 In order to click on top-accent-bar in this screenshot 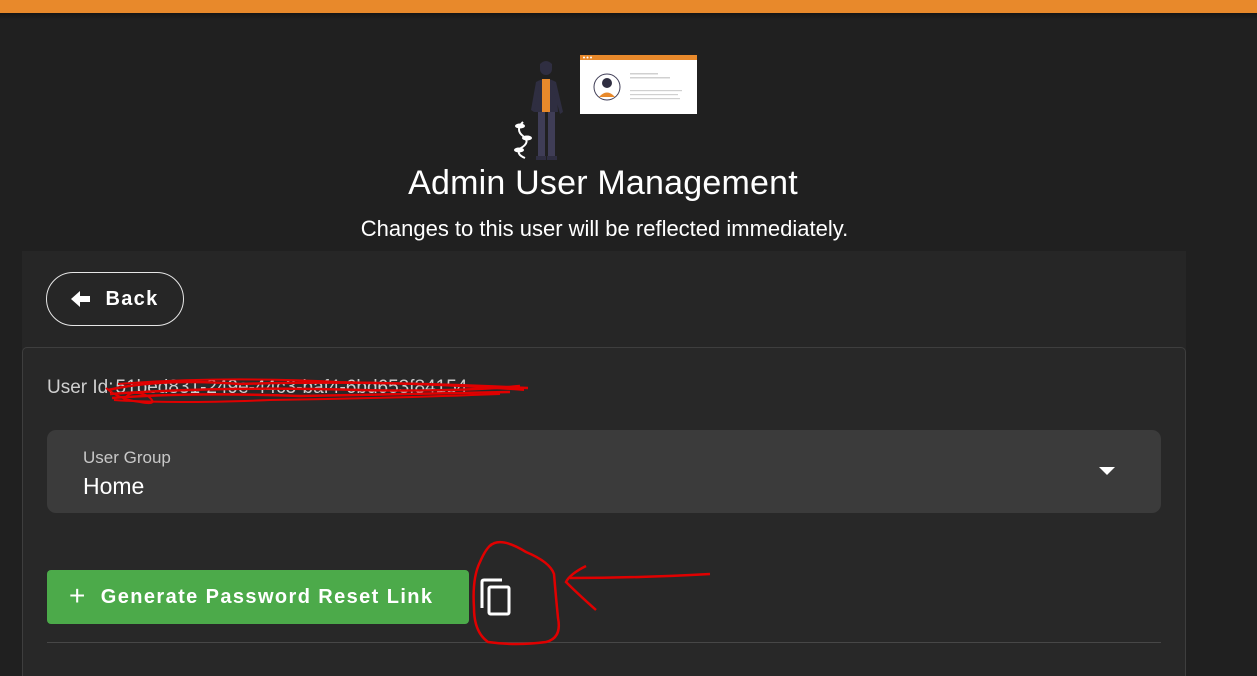, I will do `click(628, 6)`.